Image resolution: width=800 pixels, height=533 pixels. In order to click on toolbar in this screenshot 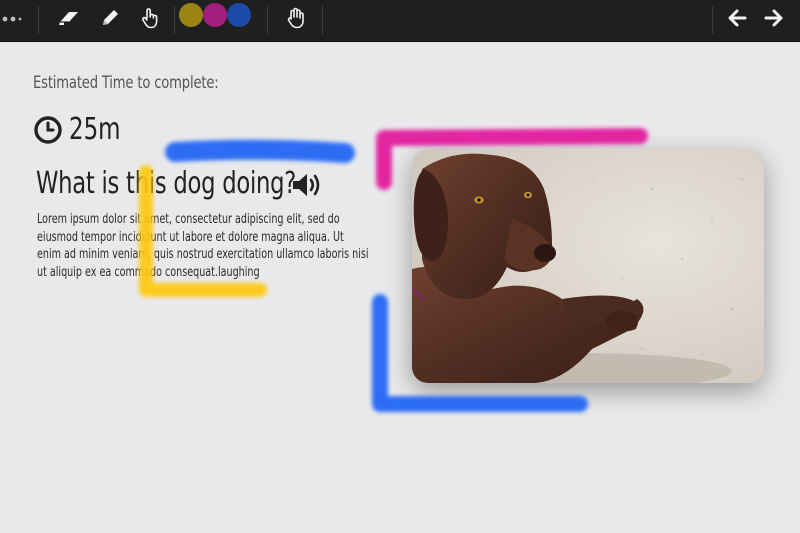, I will do `click(400, 21)`.